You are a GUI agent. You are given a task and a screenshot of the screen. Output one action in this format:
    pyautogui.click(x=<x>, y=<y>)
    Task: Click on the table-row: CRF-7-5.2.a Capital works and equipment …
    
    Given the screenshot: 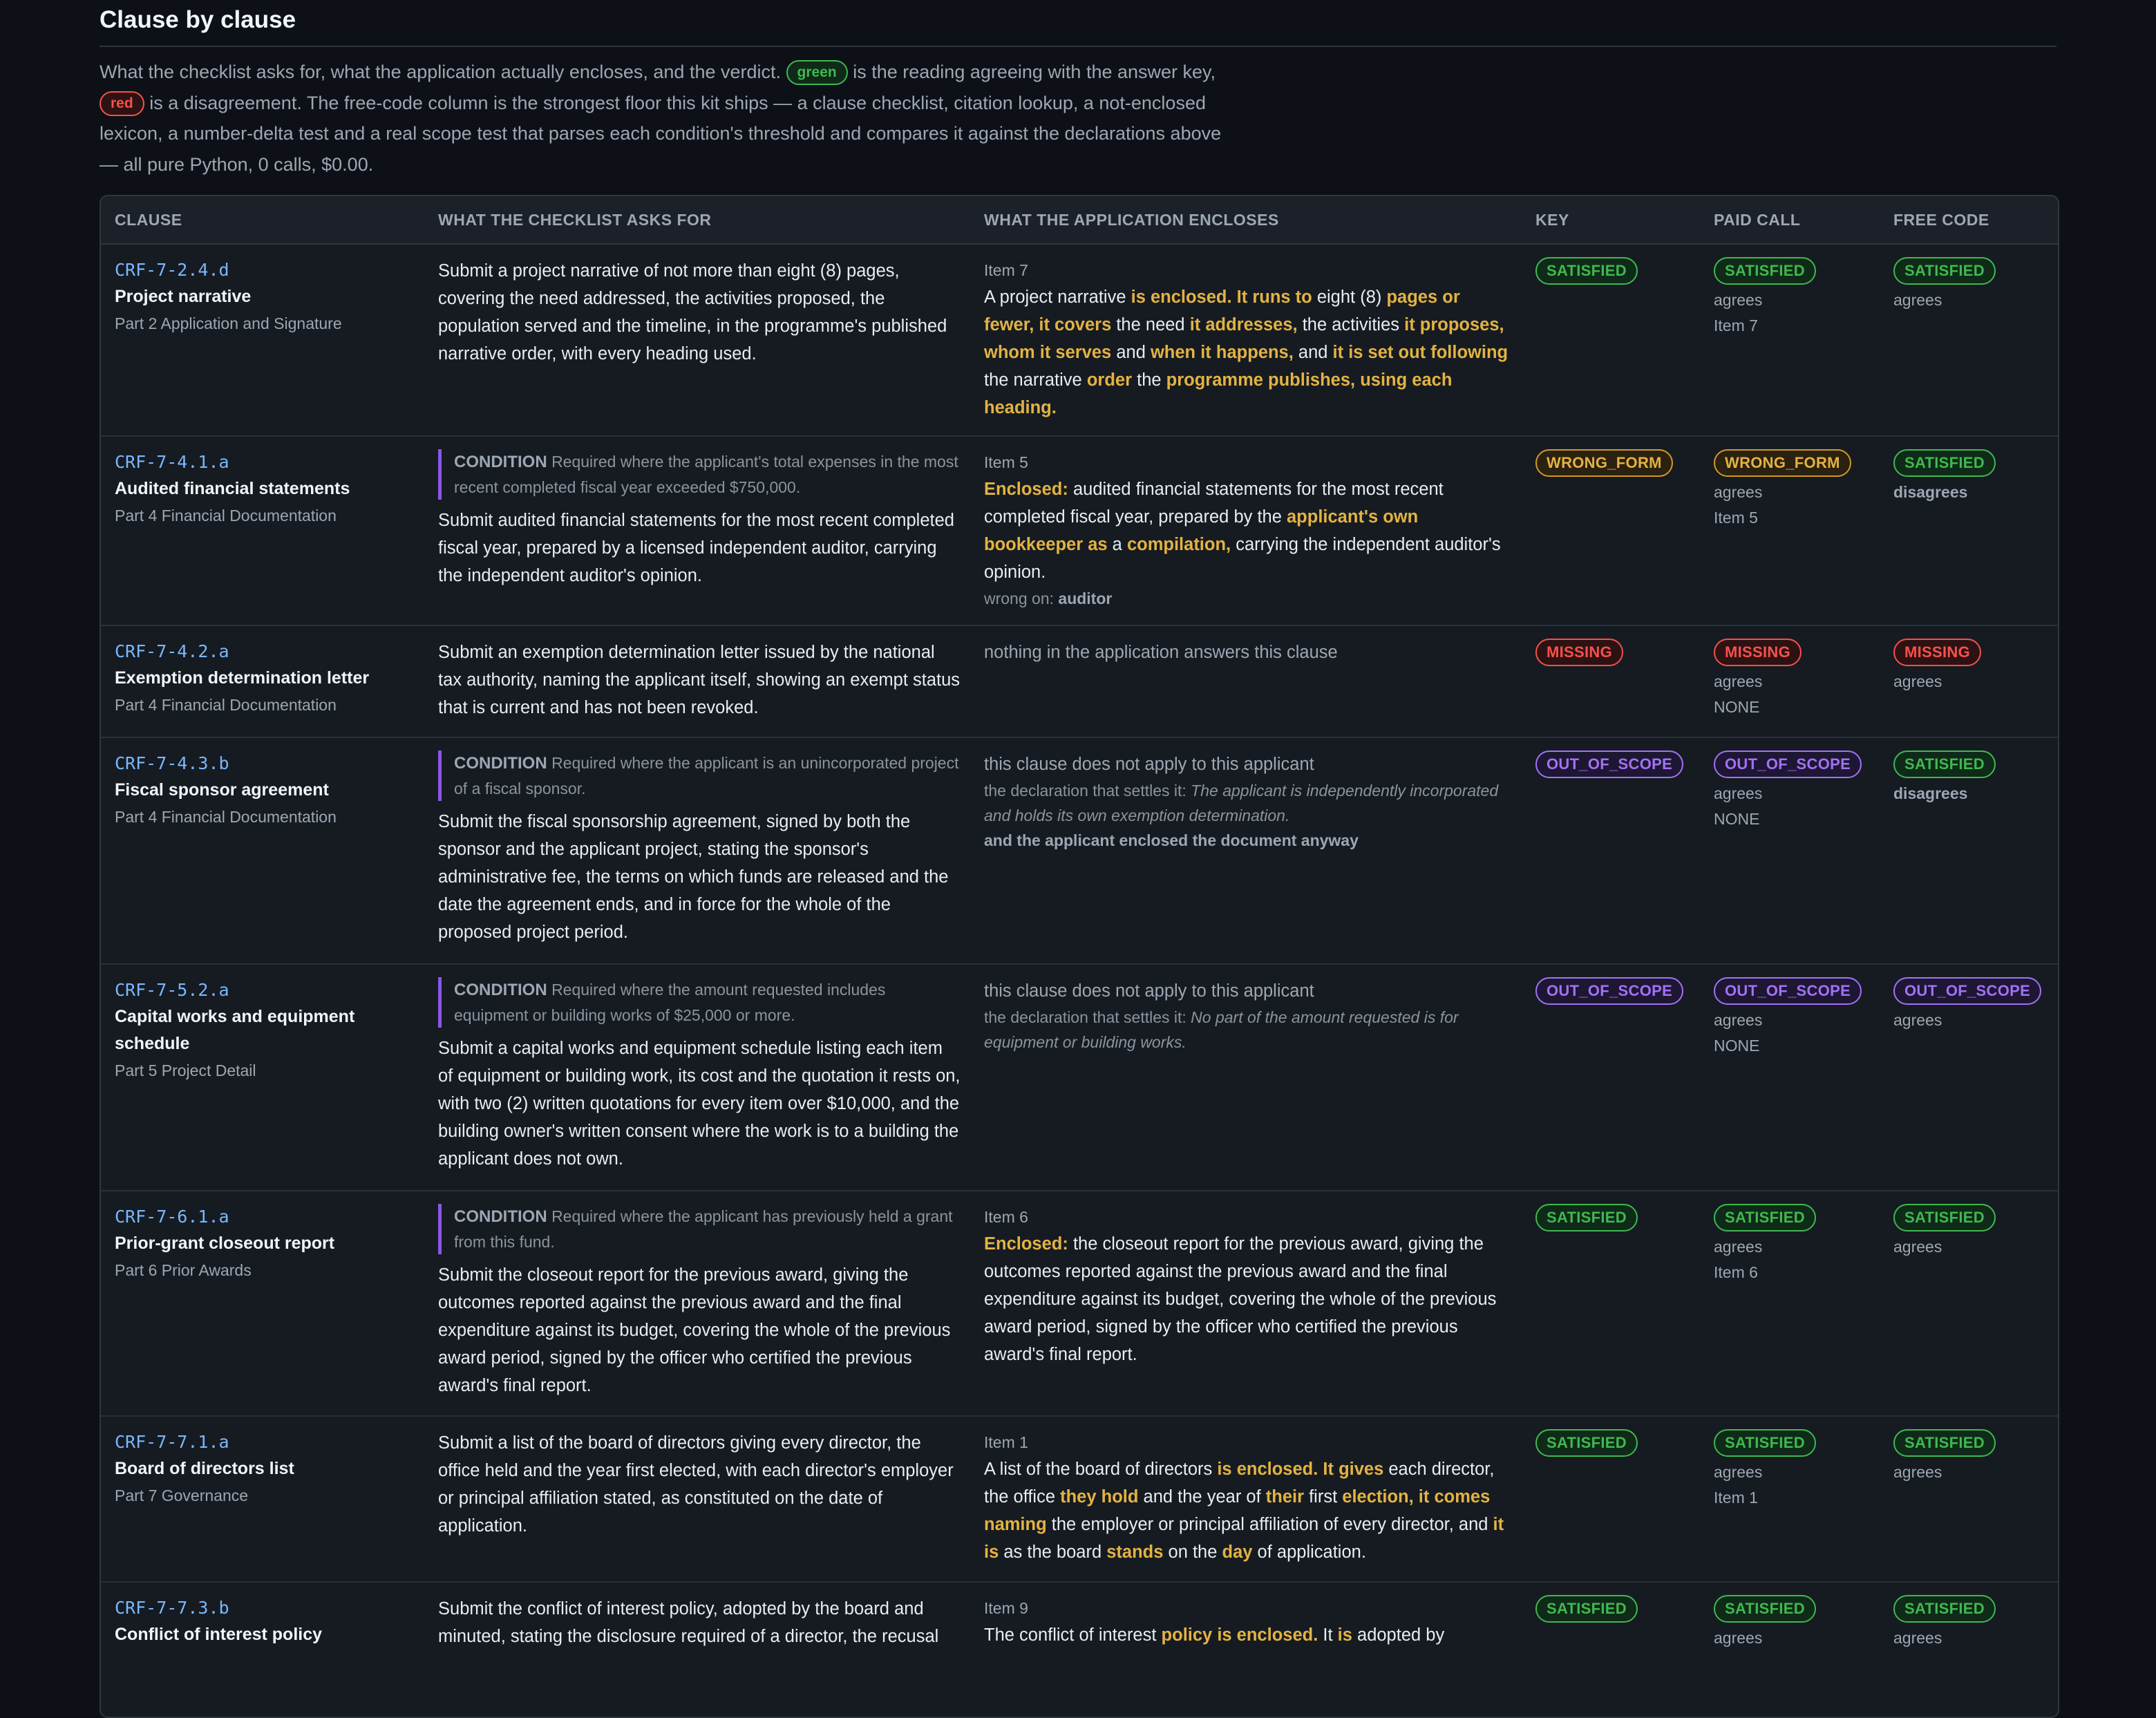 What is the action you would take?
    pyautogui.click(x=1079, y=1078)
    